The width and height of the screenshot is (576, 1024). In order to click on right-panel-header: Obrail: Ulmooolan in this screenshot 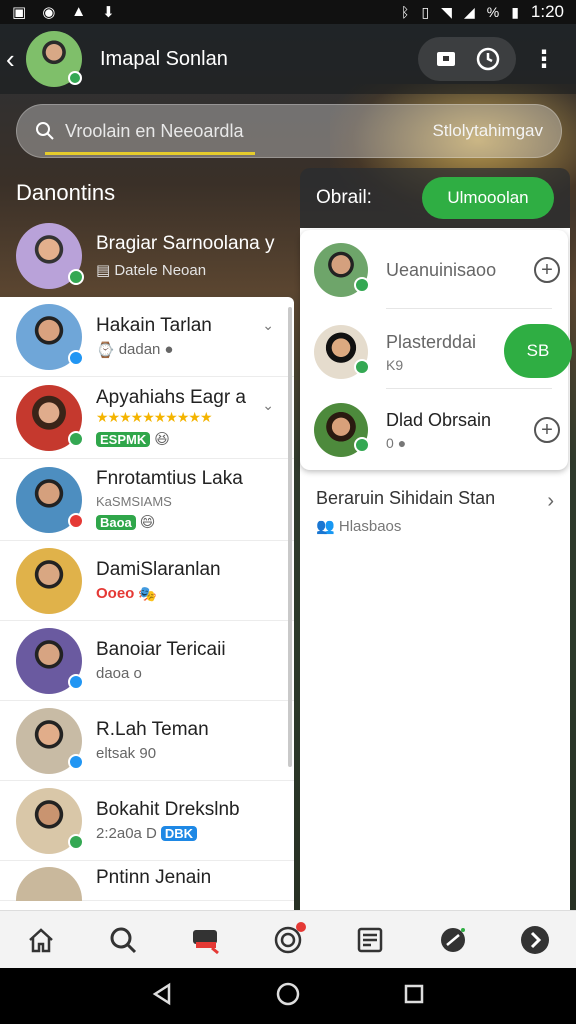, I will do `click(435, 198)`.